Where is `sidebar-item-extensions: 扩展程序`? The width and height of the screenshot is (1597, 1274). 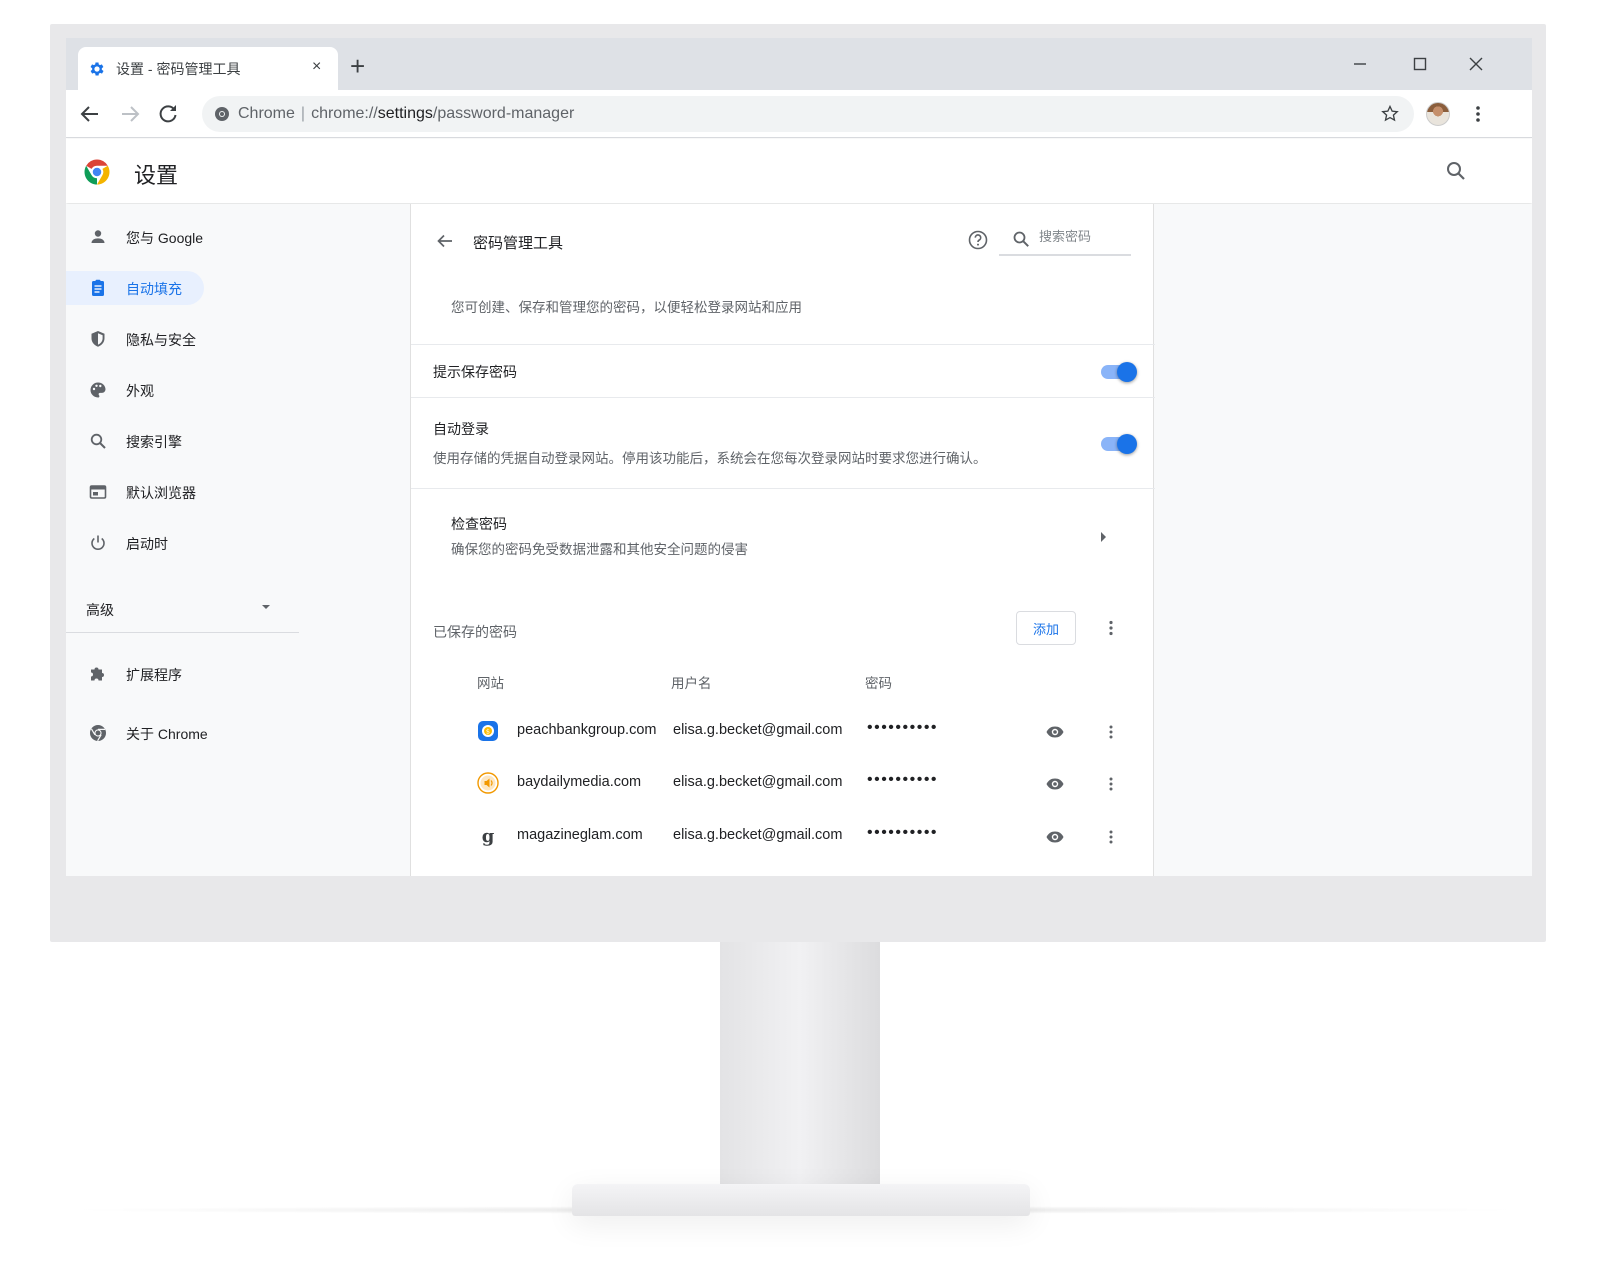
sidebar-item-extensions: 扩展程序 is located at coordinates (151, 674).